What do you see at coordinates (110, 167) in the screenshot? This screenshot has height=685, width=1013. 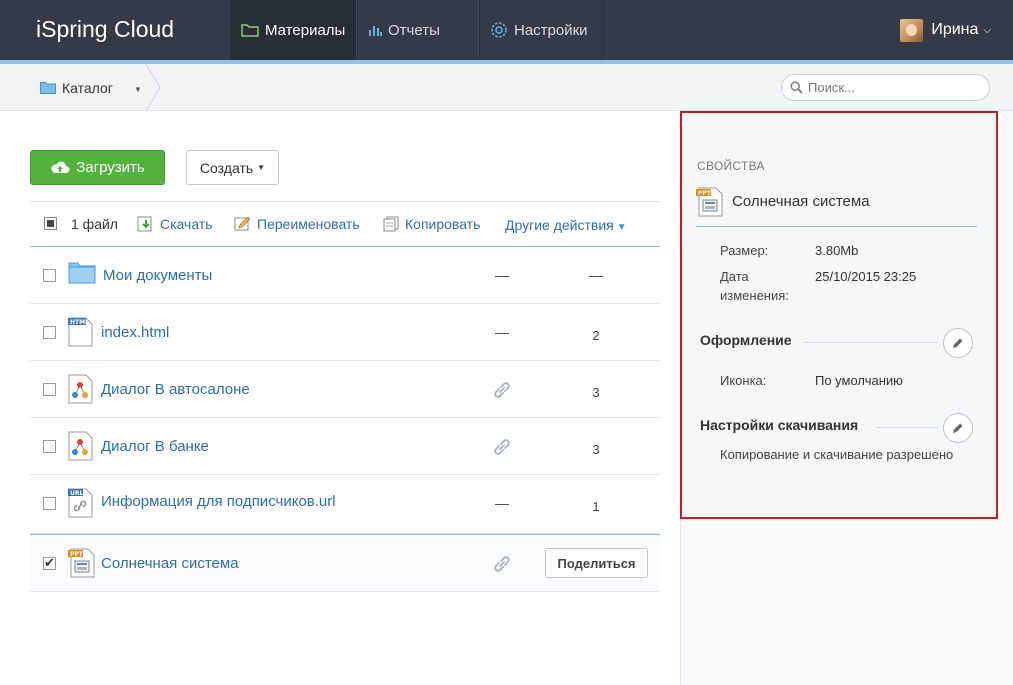 I see `upload-label: Загрузить` at bounding box center [110, 167].